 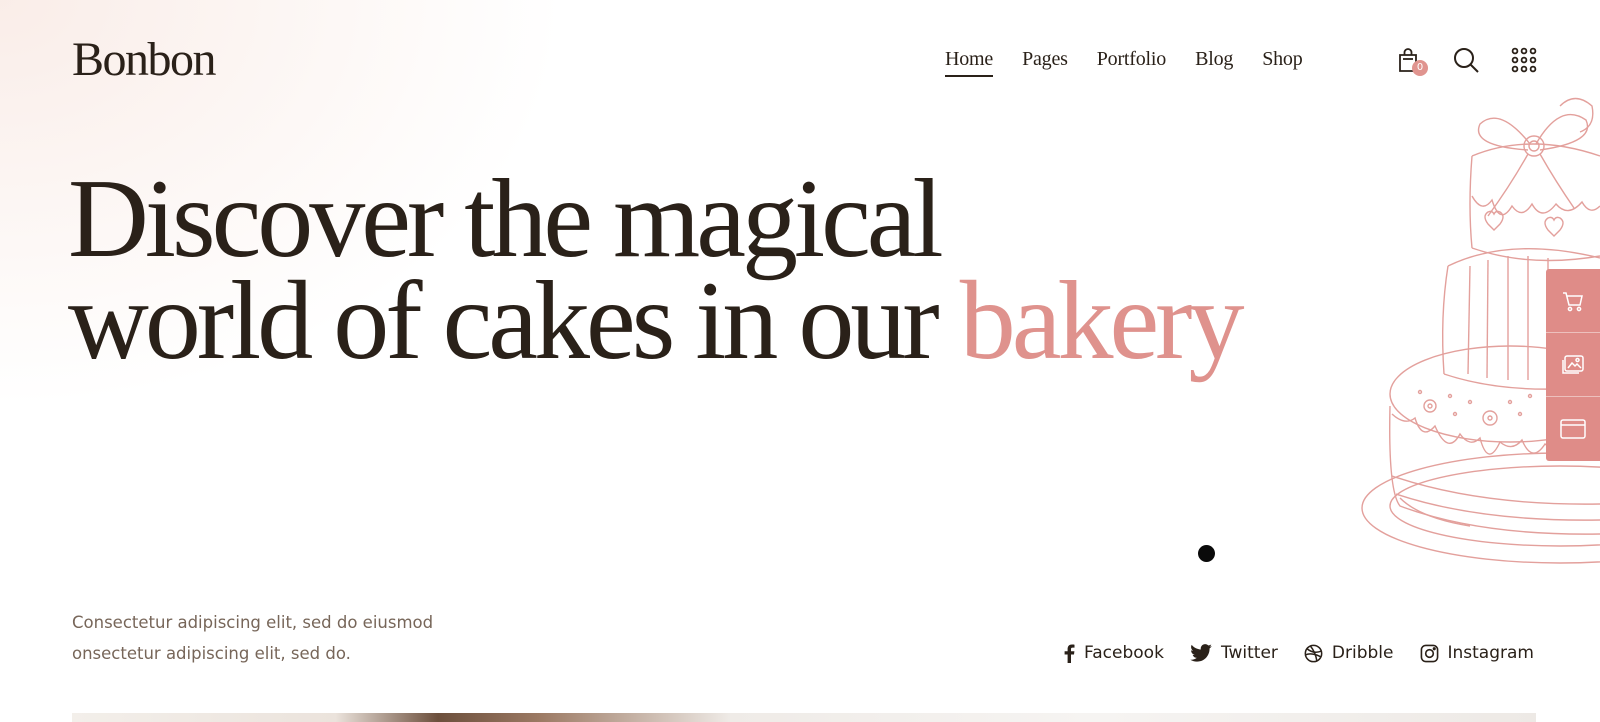 I want to click on hero-title-line2: world of cakes in our, so click(x=504, y=321).